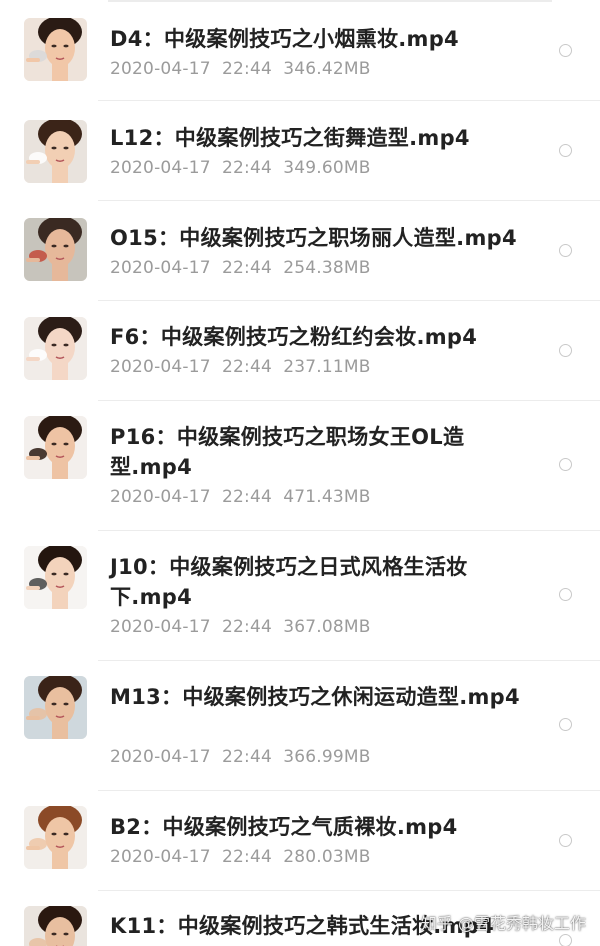 The height and width of the screenshot is (946, 600). I want to click on file-meta: 2020-04-17 22:44 237.11MB, so click(240, 367).